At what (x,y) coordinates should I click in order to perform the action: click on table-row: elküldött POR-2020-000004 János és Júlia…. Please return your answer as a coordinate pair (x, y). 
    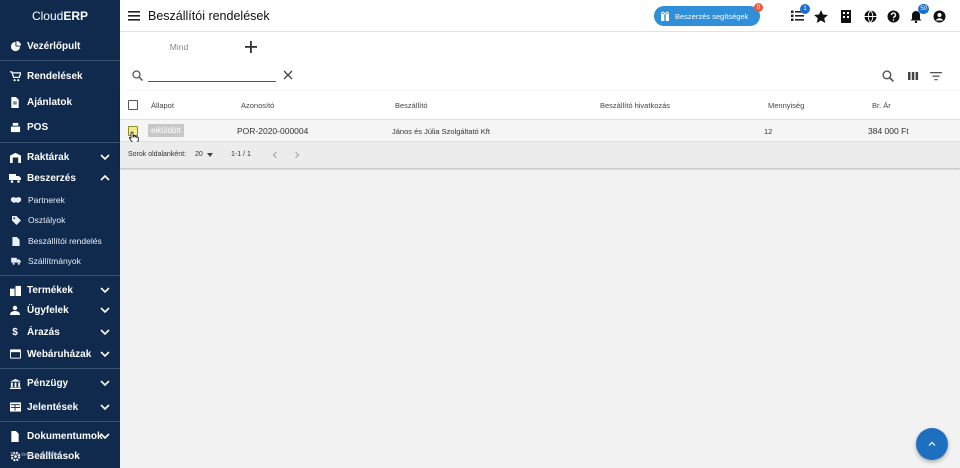
    Looking at the image, I should click on (540, 131).